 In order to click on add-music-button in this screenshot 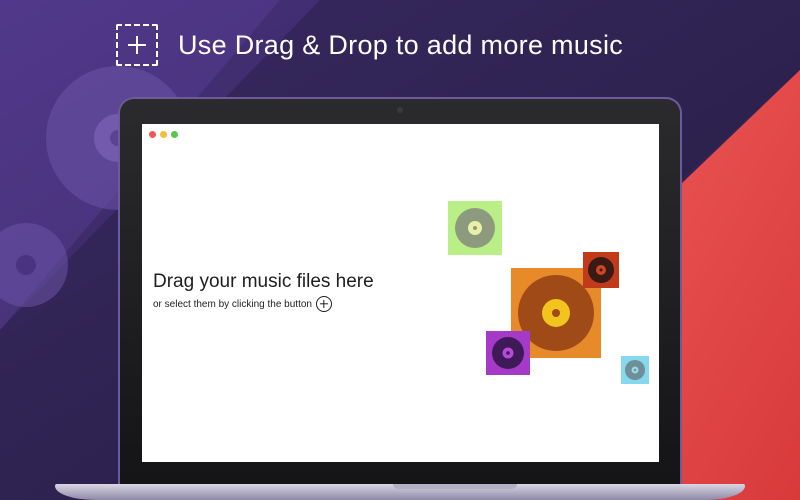, I will do `click(323, 304)`.